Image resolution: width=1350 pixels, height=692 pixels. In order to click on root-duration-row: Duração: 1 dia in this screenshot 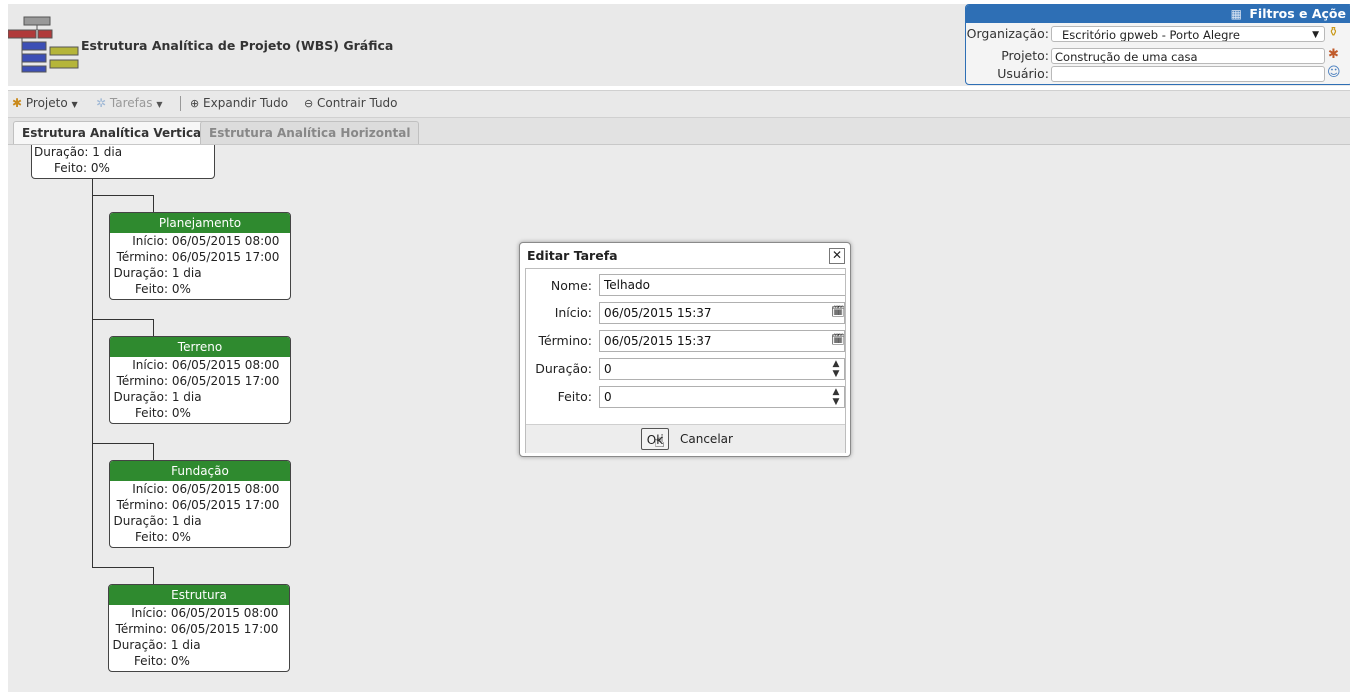, I will do `click(78, 152)`.